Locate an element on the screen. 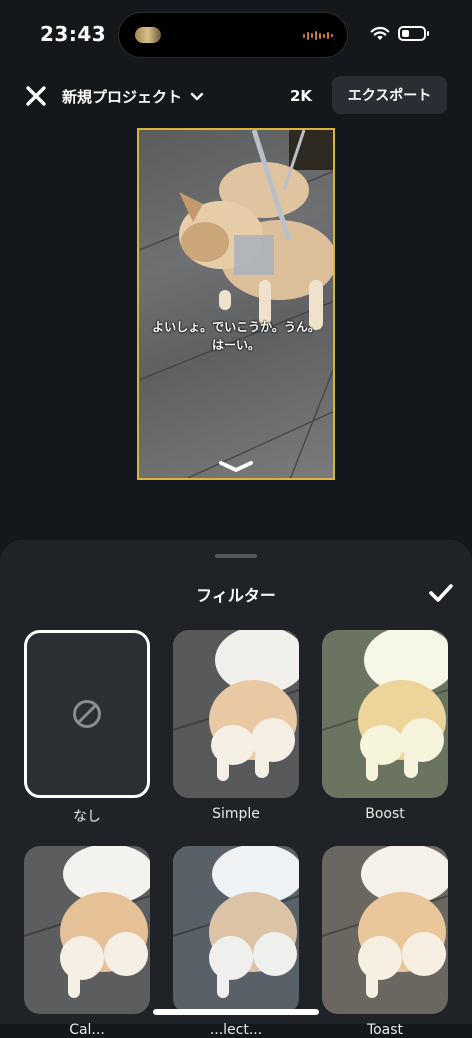 This screenshot has width=472, height=1038. audio-waveform-icon is located at coordinates (318, 35).